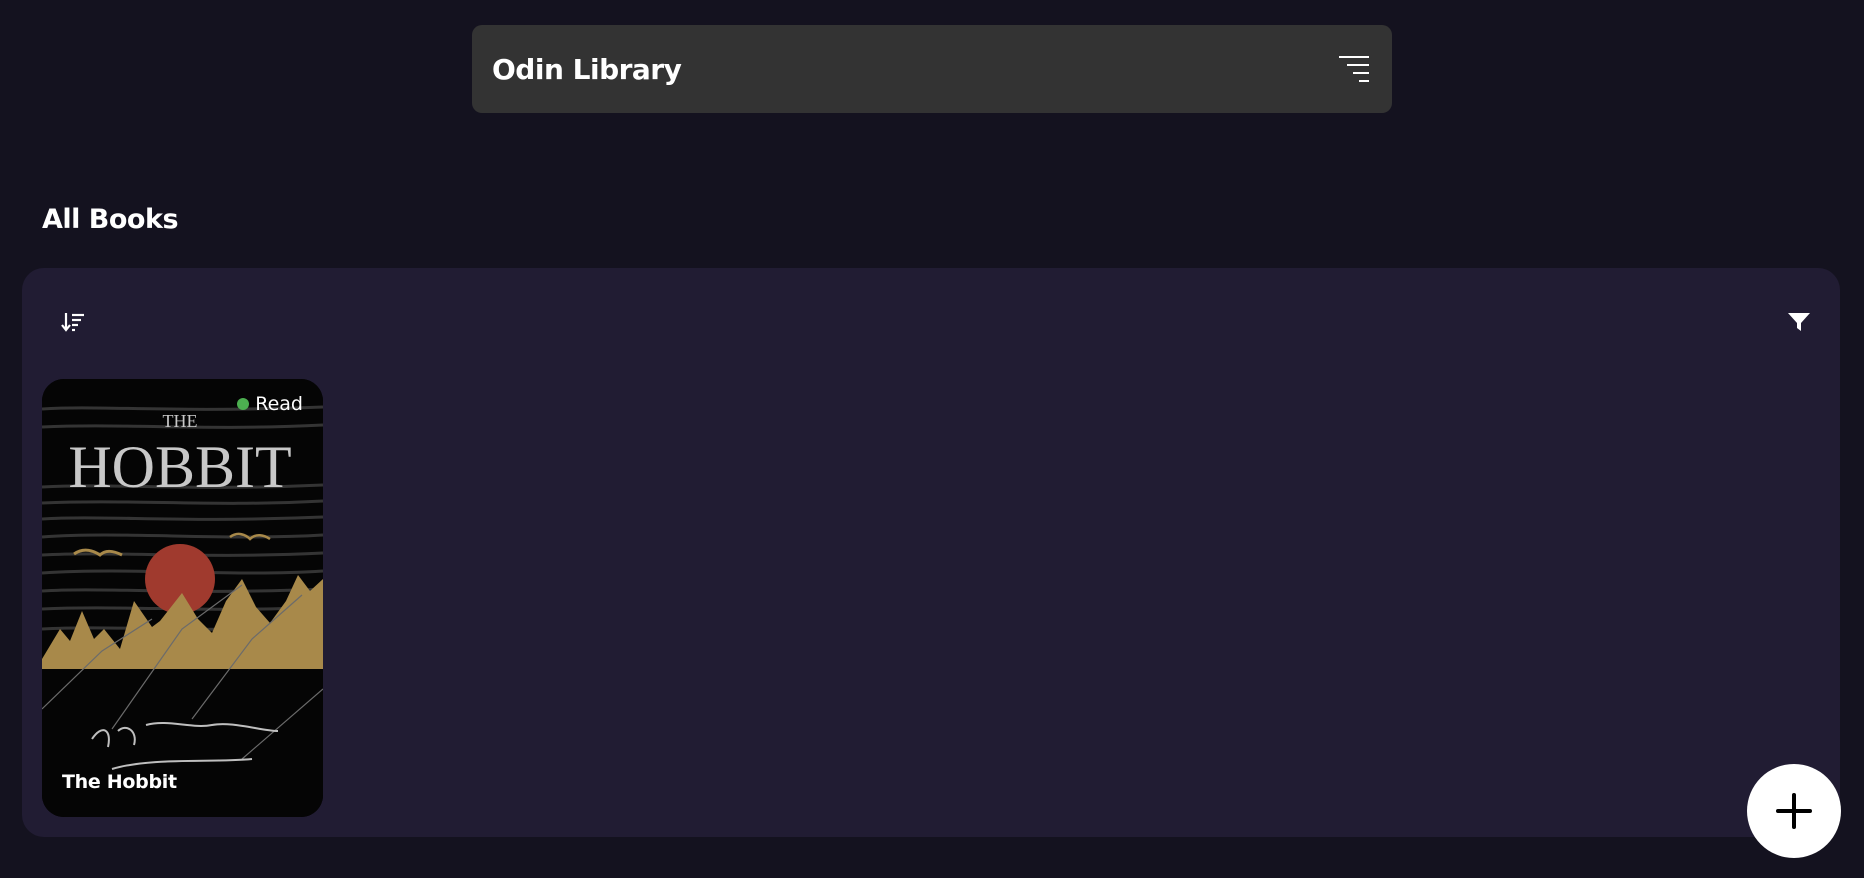 The width and height of the screenshot is (1864, 878). I want to click on menu-button, so click(1354, 69).